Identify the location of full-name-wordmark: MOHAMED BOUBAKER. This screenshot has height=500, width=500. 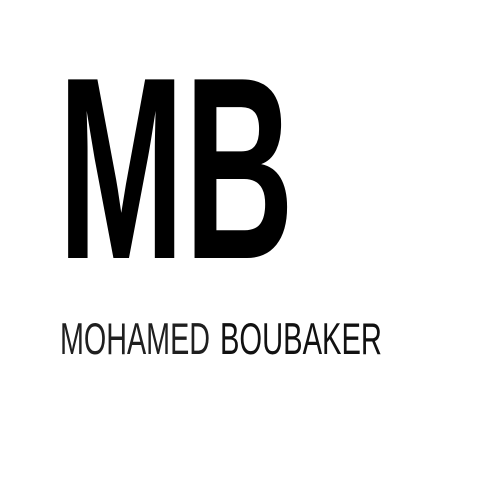
(225, 339).